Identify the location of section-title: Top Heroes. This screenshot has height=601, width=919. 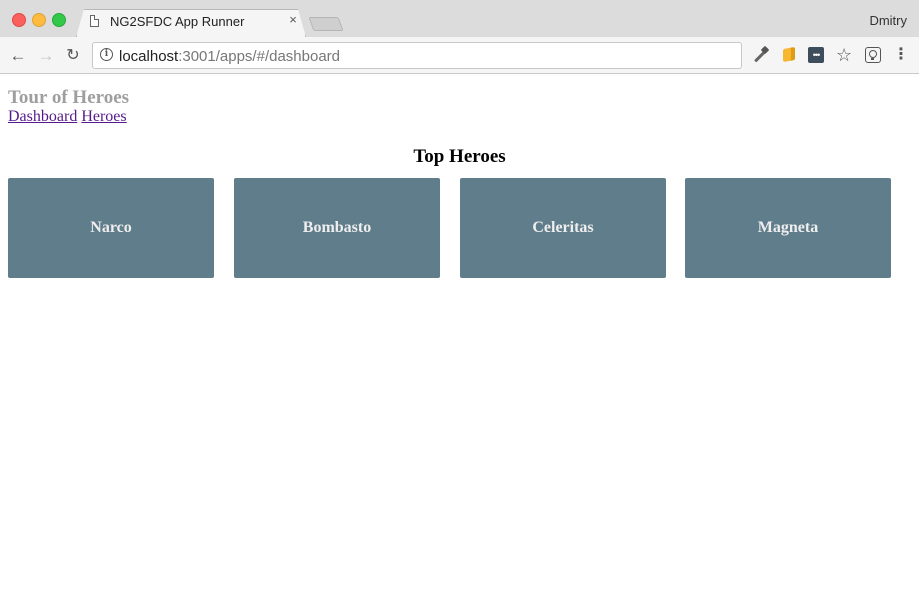
(459, 156).